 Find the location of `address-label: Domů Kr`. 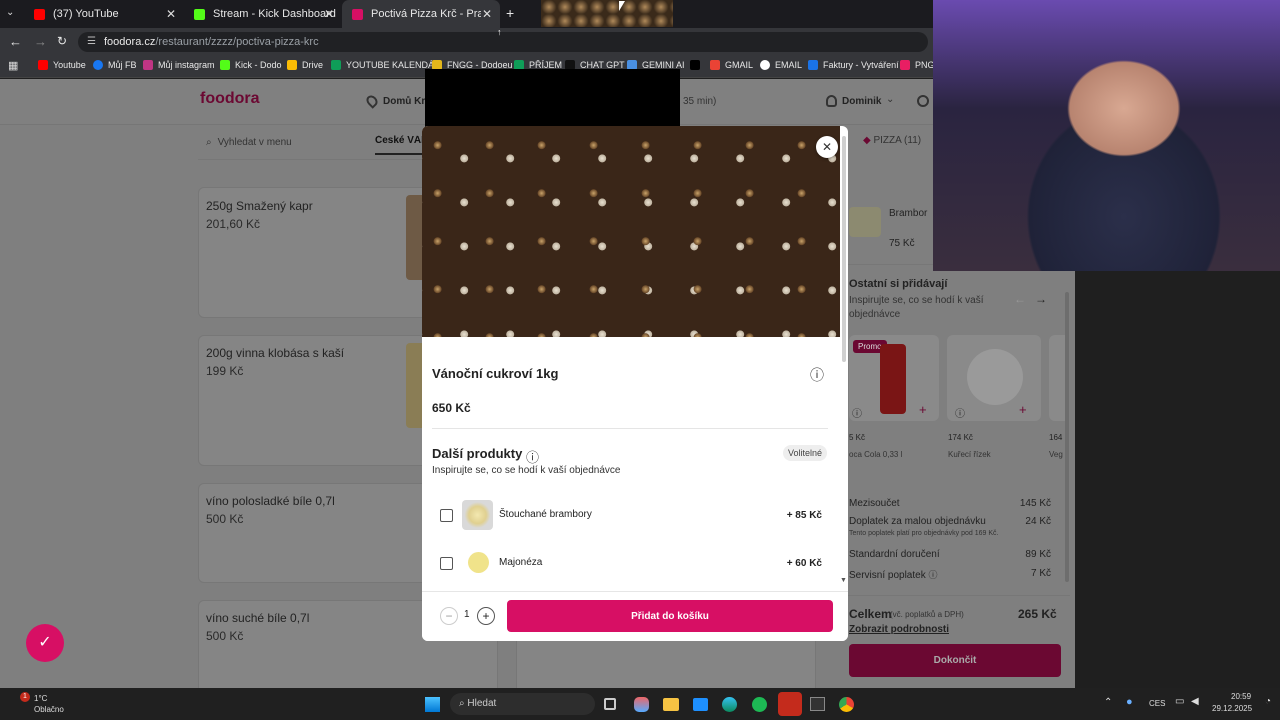

address-label: Domů Kr is located at coordinates (404, 101).